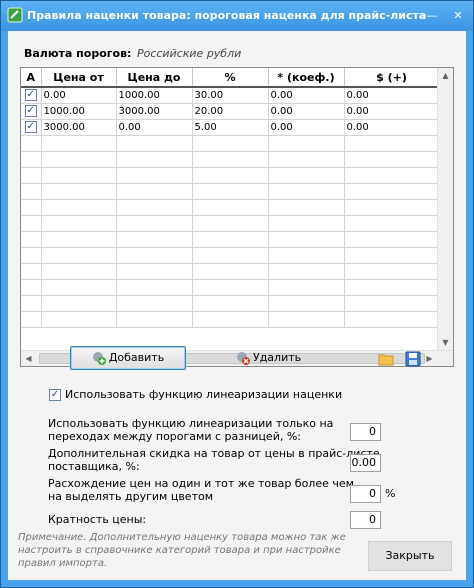 Image resolution: width=474 pixels, height=588 pixels. Describe the element at coordinates (128, 358) in the screenshot. I see `add-button: Добавить` at that location.